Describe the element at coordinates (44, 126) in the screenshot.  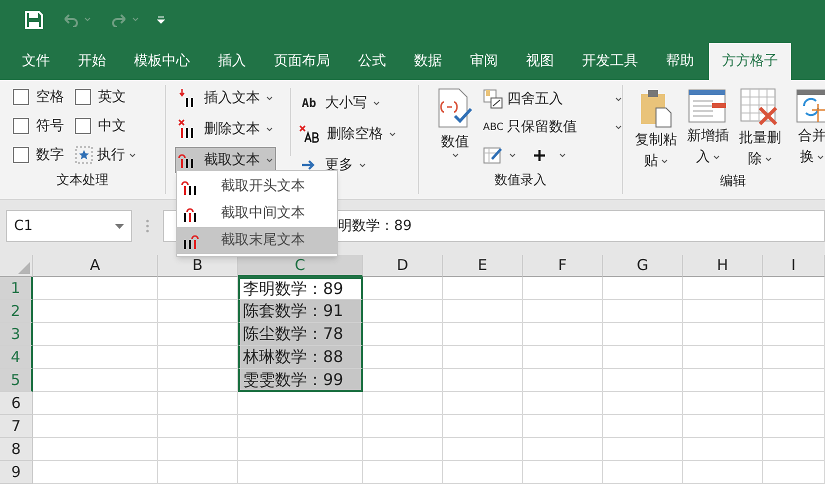
I see `checkbox: 符号` at that location.